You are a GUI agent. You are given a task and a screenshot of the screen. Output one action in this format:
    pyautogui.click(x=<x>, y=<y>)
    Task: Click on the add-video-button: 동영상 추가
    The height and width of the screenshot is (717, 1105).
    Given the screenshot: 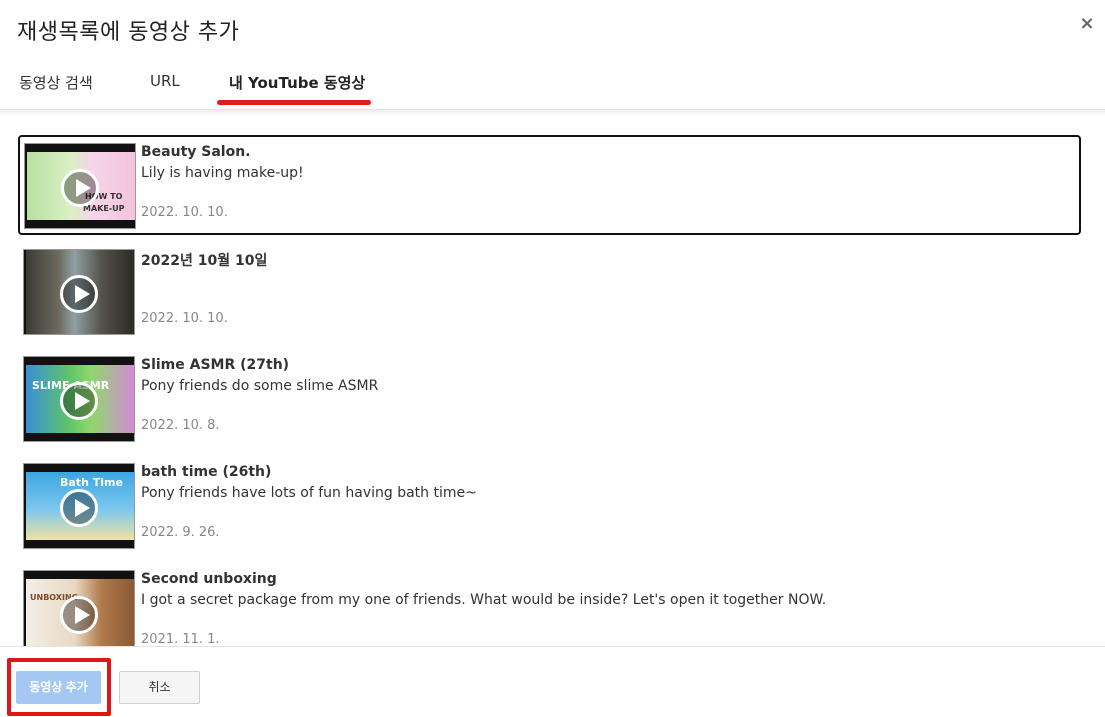 What is the action you would take?
    pyautogui.click(x=58, y=687)
    